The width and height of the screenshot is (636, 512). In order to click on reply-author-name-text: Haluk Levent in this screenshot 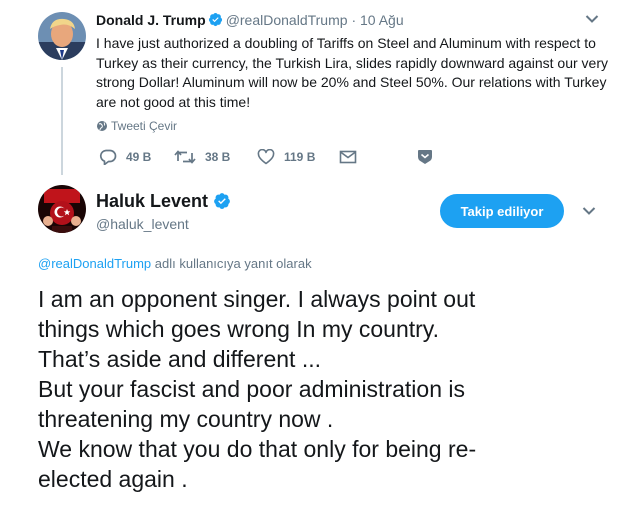, I will do `click(152, 201)`.